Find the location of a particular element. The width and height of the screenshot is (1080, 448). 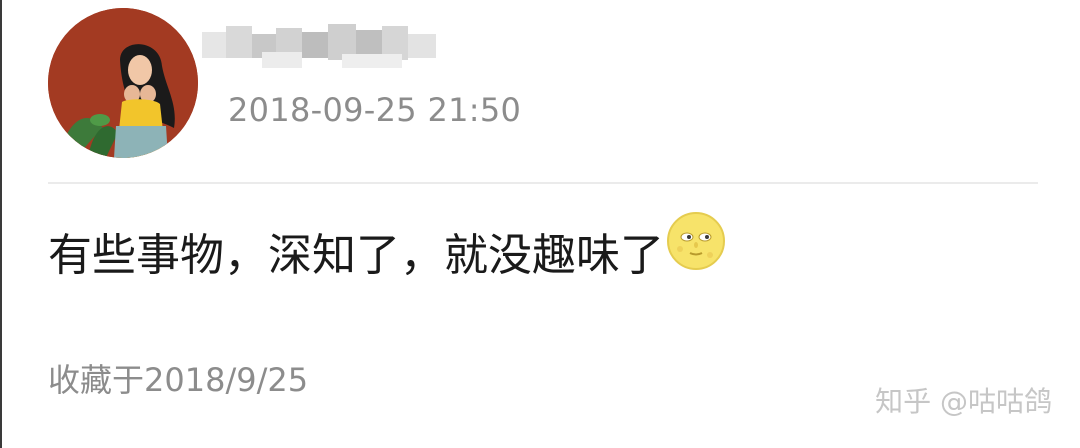

avatar-illustration is located at coordinates (123, 83).